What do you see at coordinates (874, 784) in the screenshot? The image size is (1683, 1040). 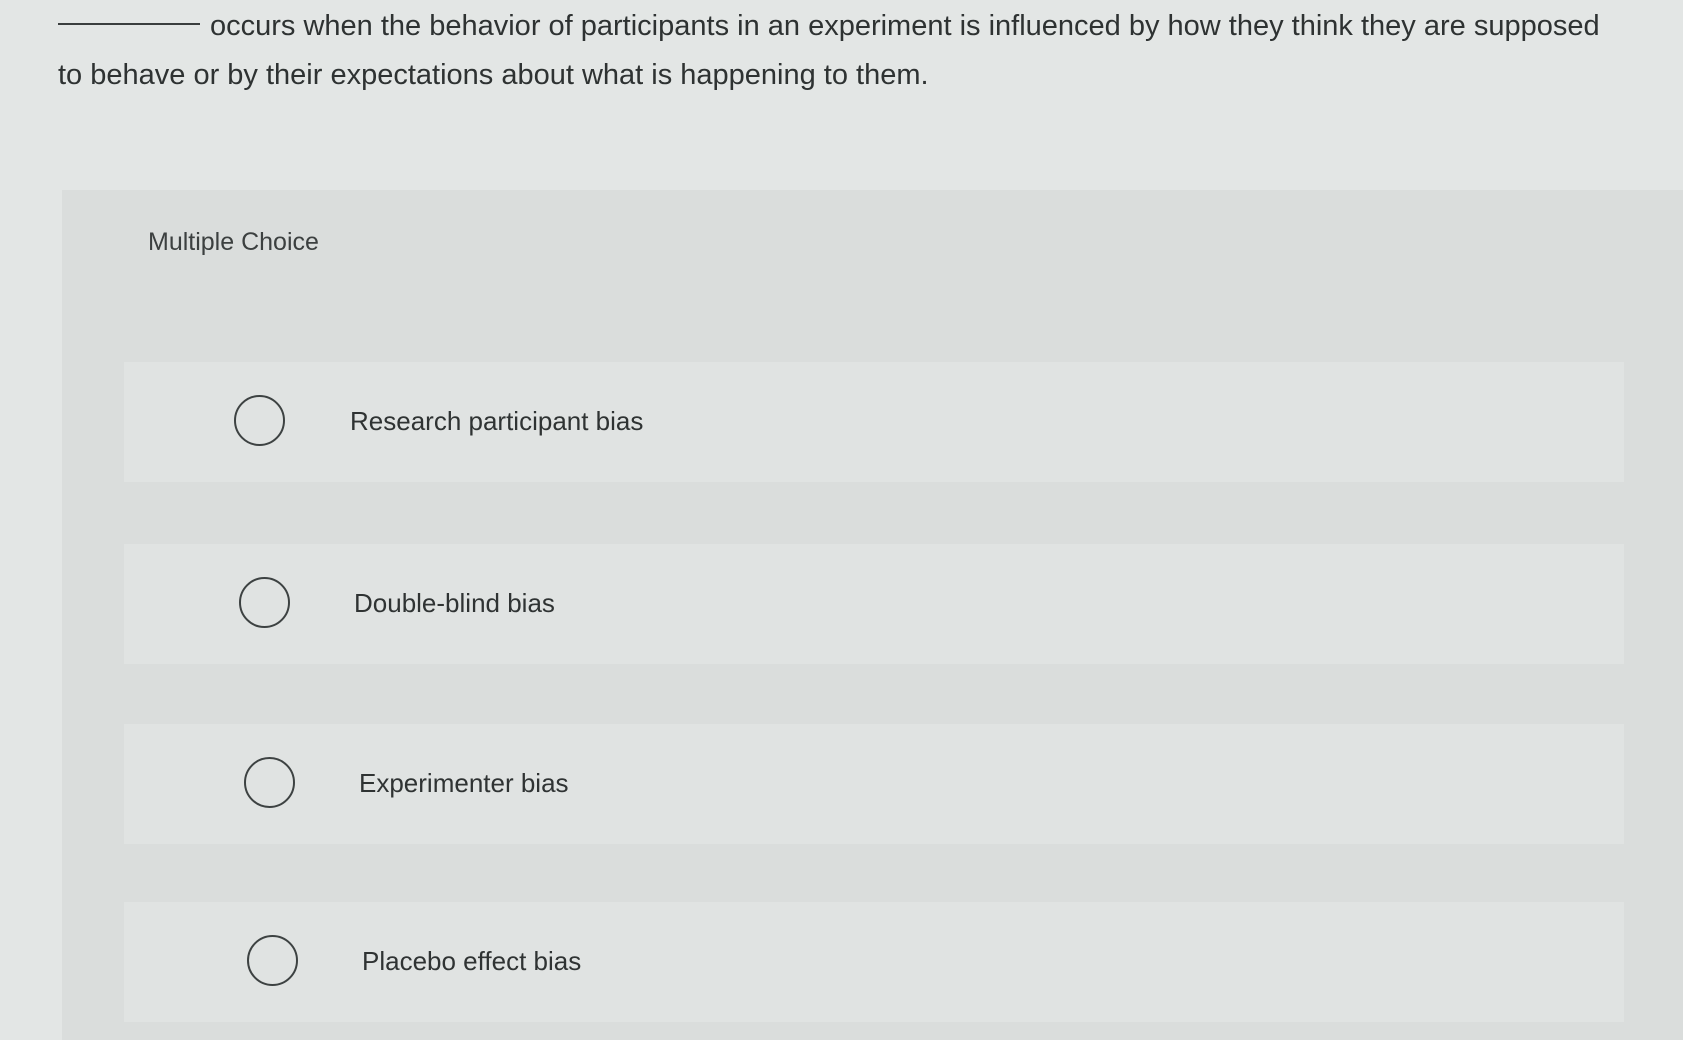 I see `option-experimenter-bias: Experimenter bias` at bounding box center [874, 784].